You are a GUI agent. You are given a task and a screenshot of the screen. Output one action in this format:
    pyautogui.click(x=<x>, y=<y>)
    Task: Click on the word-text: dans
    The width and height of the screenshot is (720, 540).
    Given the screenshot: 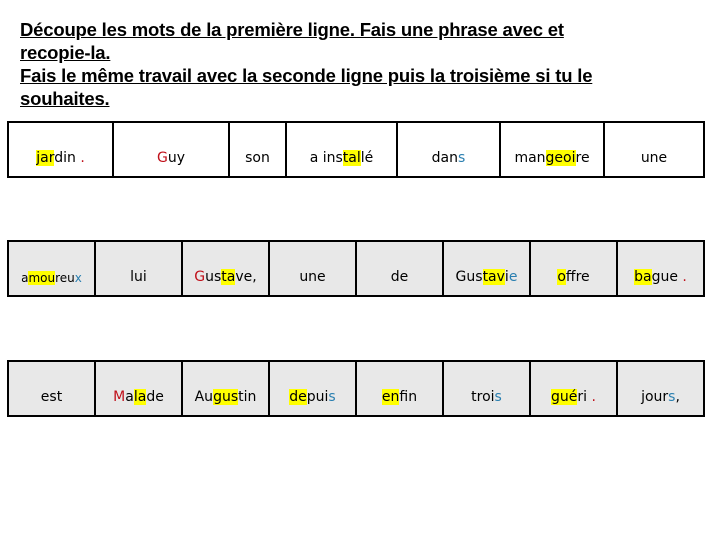 What is the action you would take?
    pyautogui.click(x=449, y=158)
    